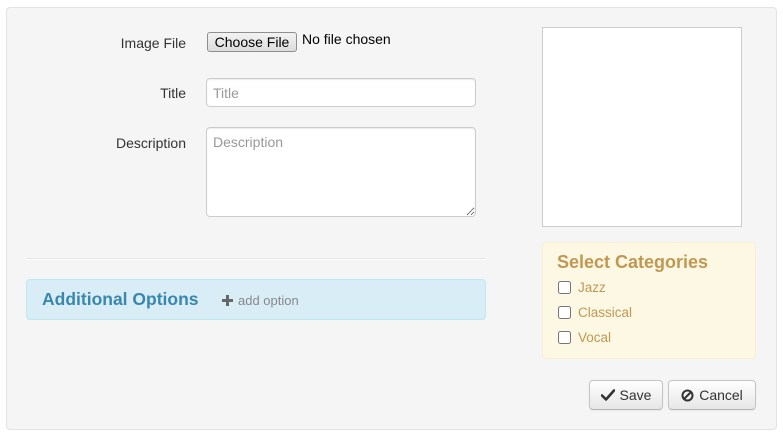  What do you see at coordinates (721, 395) in the screenshot?
I see `cancel-label: Cancel` at bounding box center [721, 395].